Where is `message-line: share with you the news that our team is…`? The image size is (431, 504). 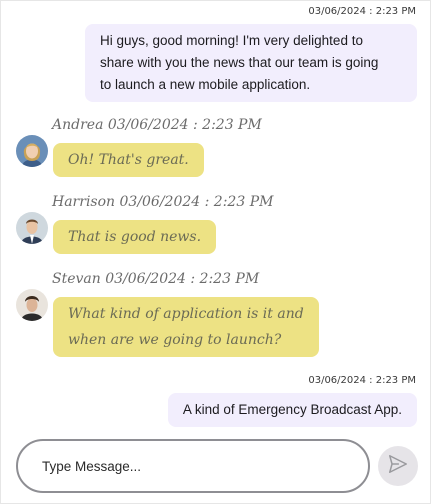
message-line: share with you the news that our team is… is located at coordinates (239, 62).